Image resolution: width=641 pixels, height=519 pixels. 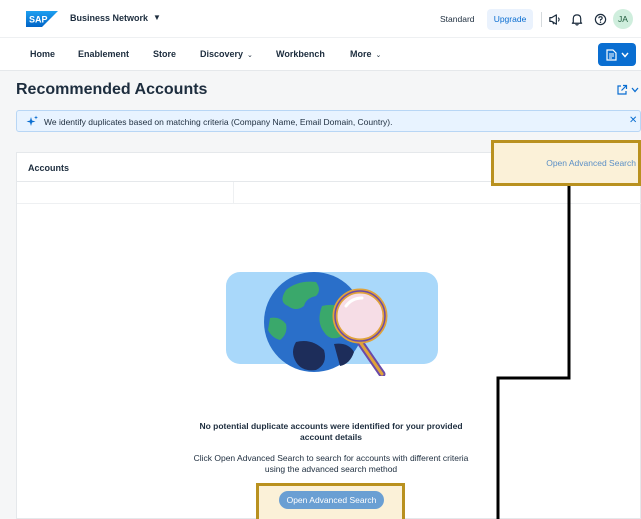 I want to click on nav-item-enablement: Enablement, so click(x=103, y=54).